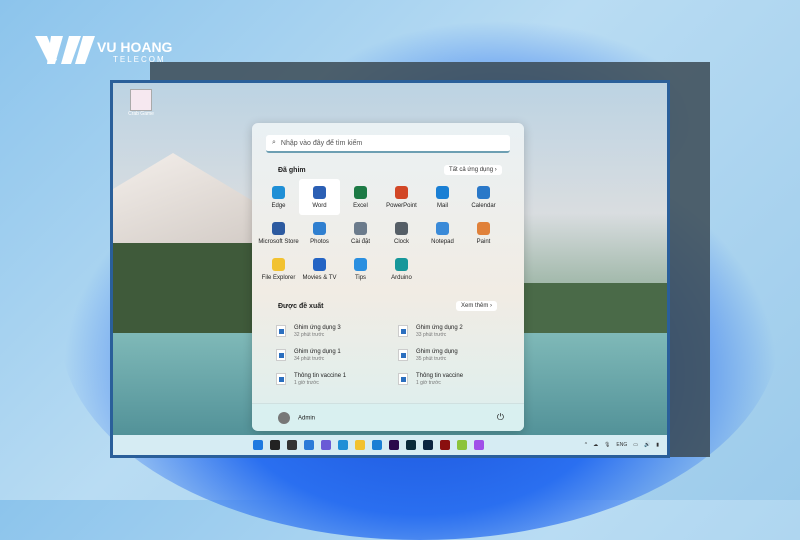 Image resolution: width=800 pixels, height=540 pixels. I want to click on user-name: Admin, so click(307, 418).